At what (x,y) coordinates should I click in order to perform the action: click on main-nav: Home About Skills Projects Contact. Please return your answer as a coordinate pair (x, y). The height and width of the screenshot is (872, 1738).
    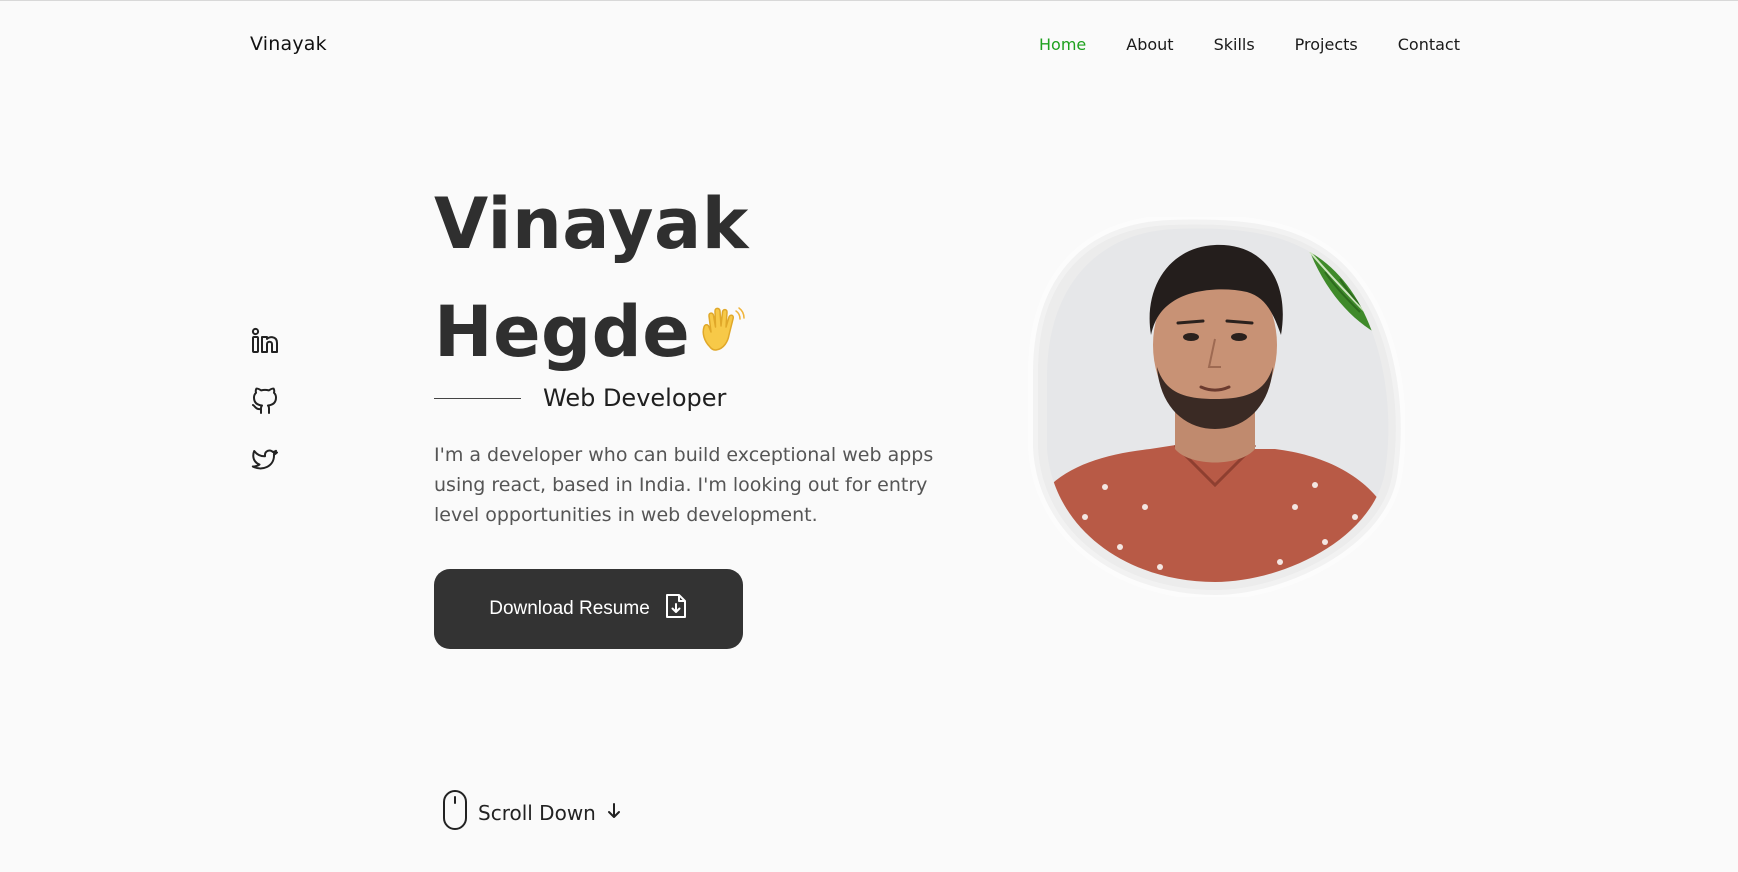
    Looking at the image, I should click on (1249, 44).